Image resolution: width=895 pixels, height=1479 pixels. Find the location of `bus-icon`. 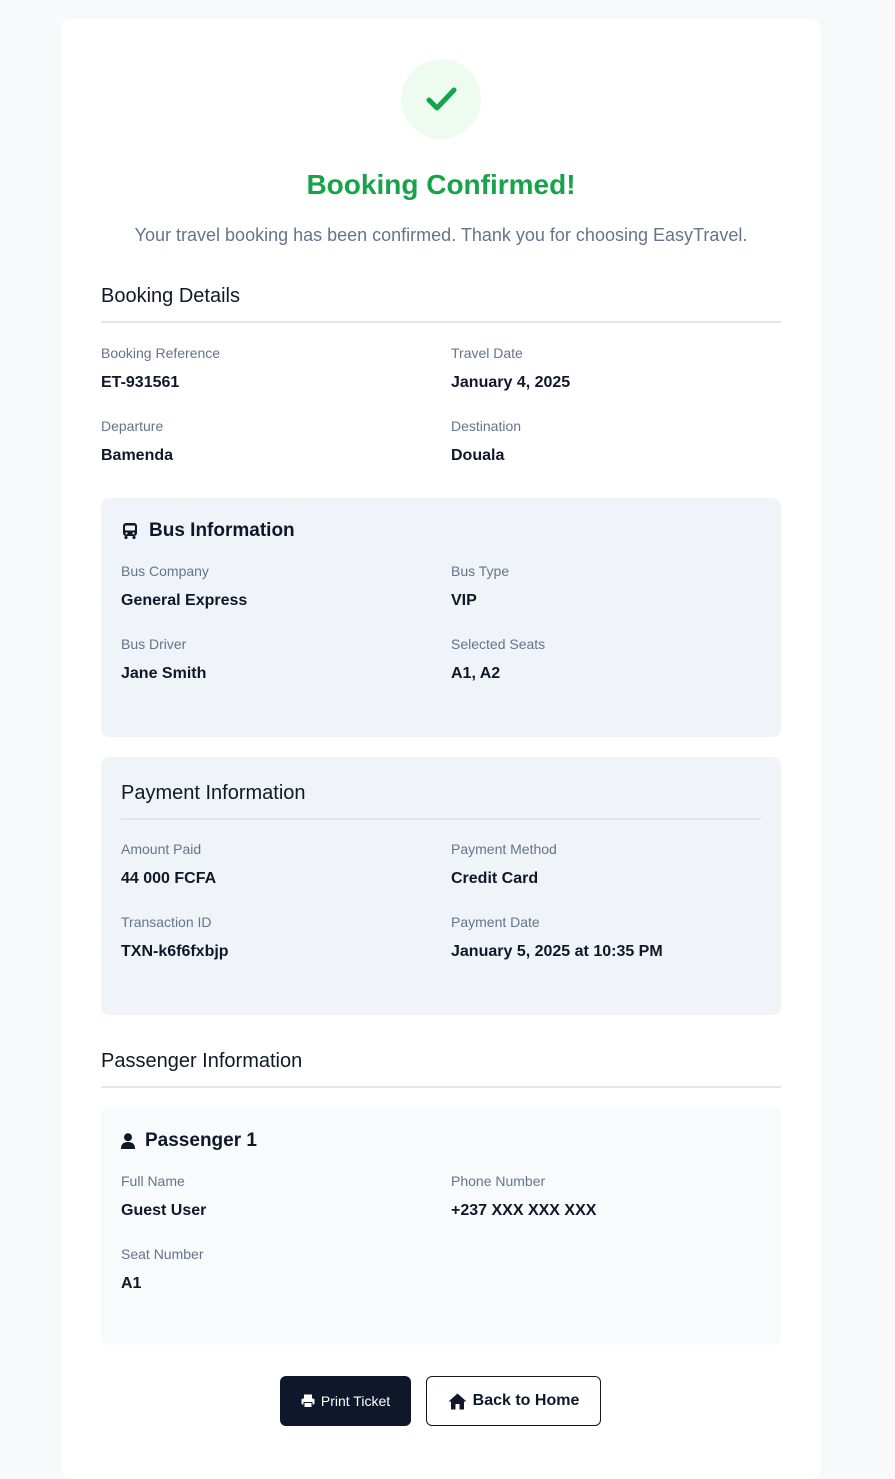

bus-icon is located at coordinates (130, 531).